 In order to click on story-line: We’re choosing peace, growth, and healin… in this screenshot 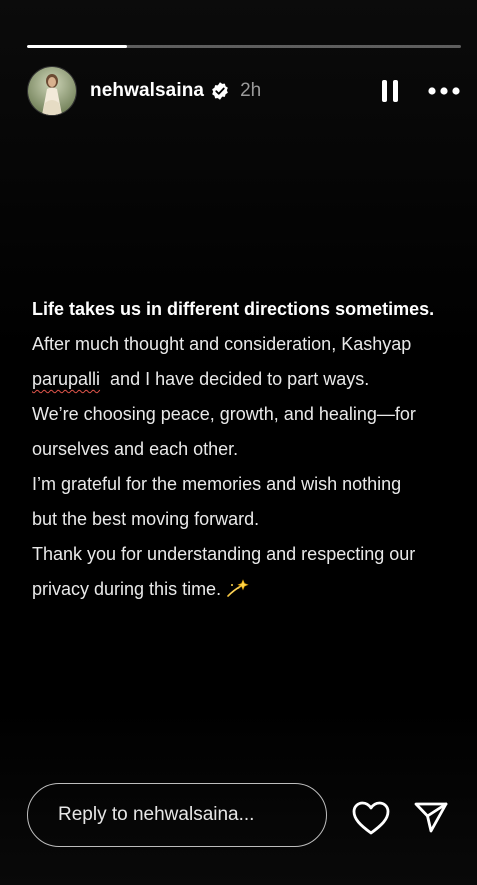, I will do `click(224, 414)`.